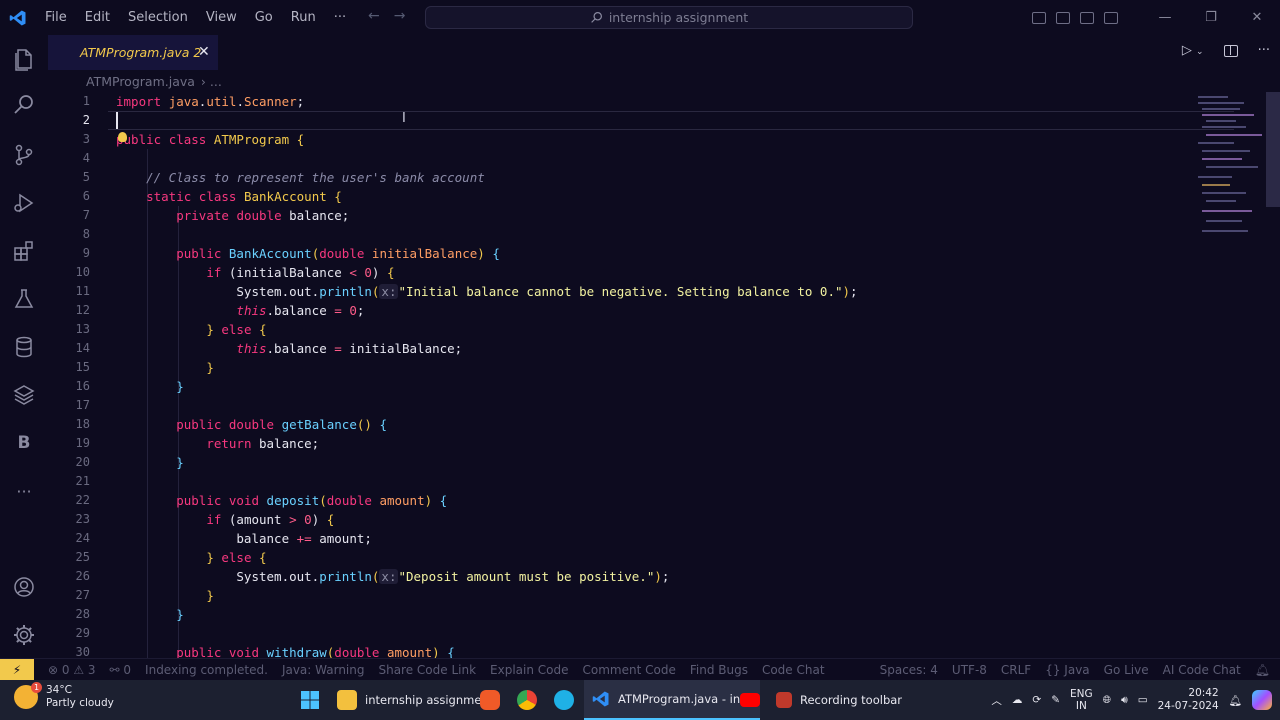 This screenshot has height=720, width=1280. I want to click on menu-file: File, so click(56, 17).